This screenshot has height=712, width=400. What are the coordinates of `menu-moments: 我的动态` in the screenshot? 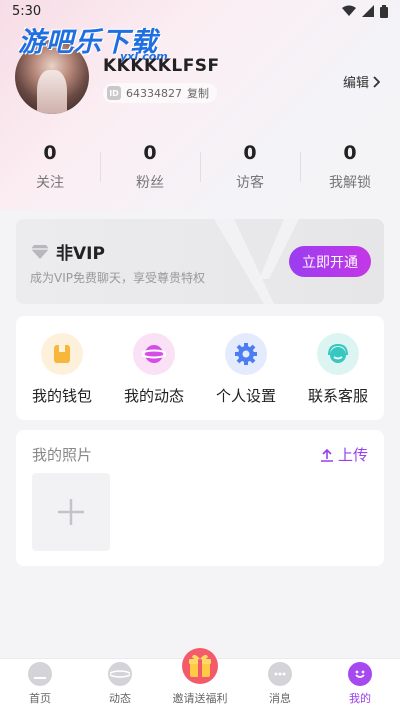 It's located at (154, 368).